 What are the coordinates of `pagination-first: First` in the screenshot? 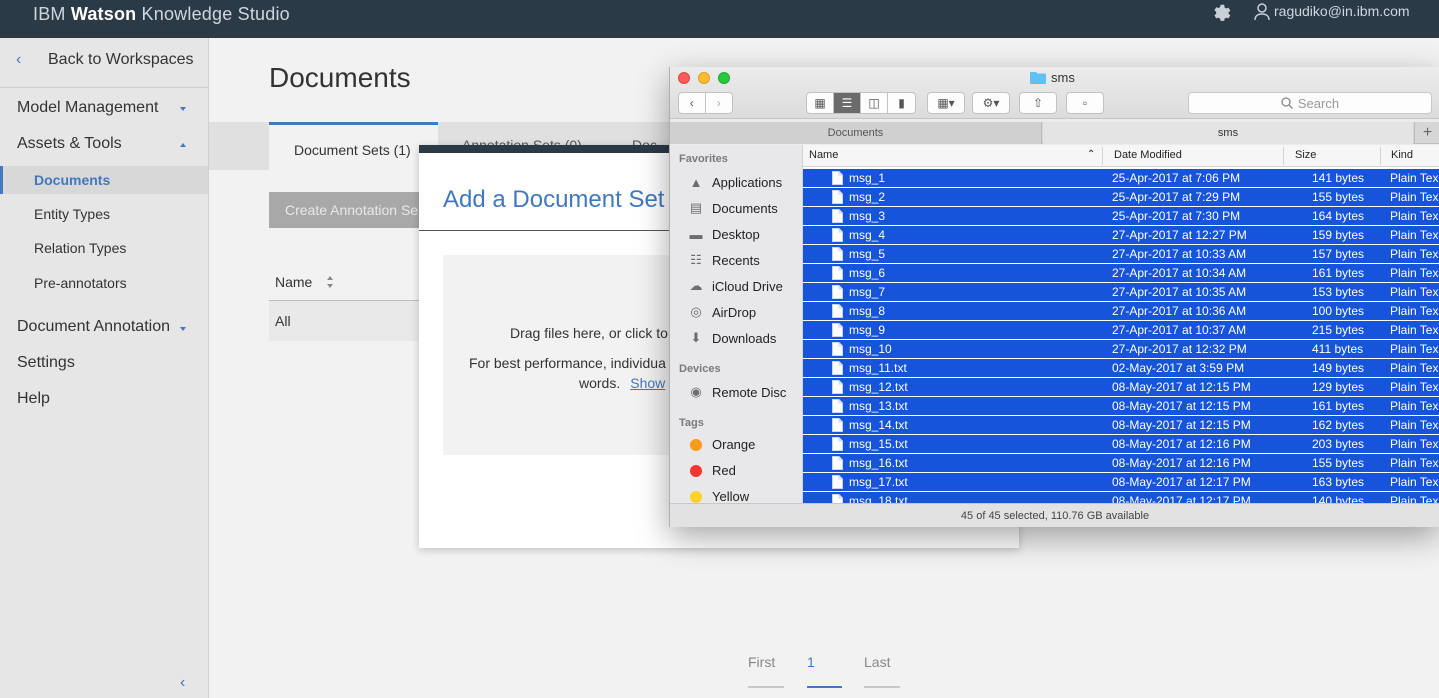 It's located at (761, 662).